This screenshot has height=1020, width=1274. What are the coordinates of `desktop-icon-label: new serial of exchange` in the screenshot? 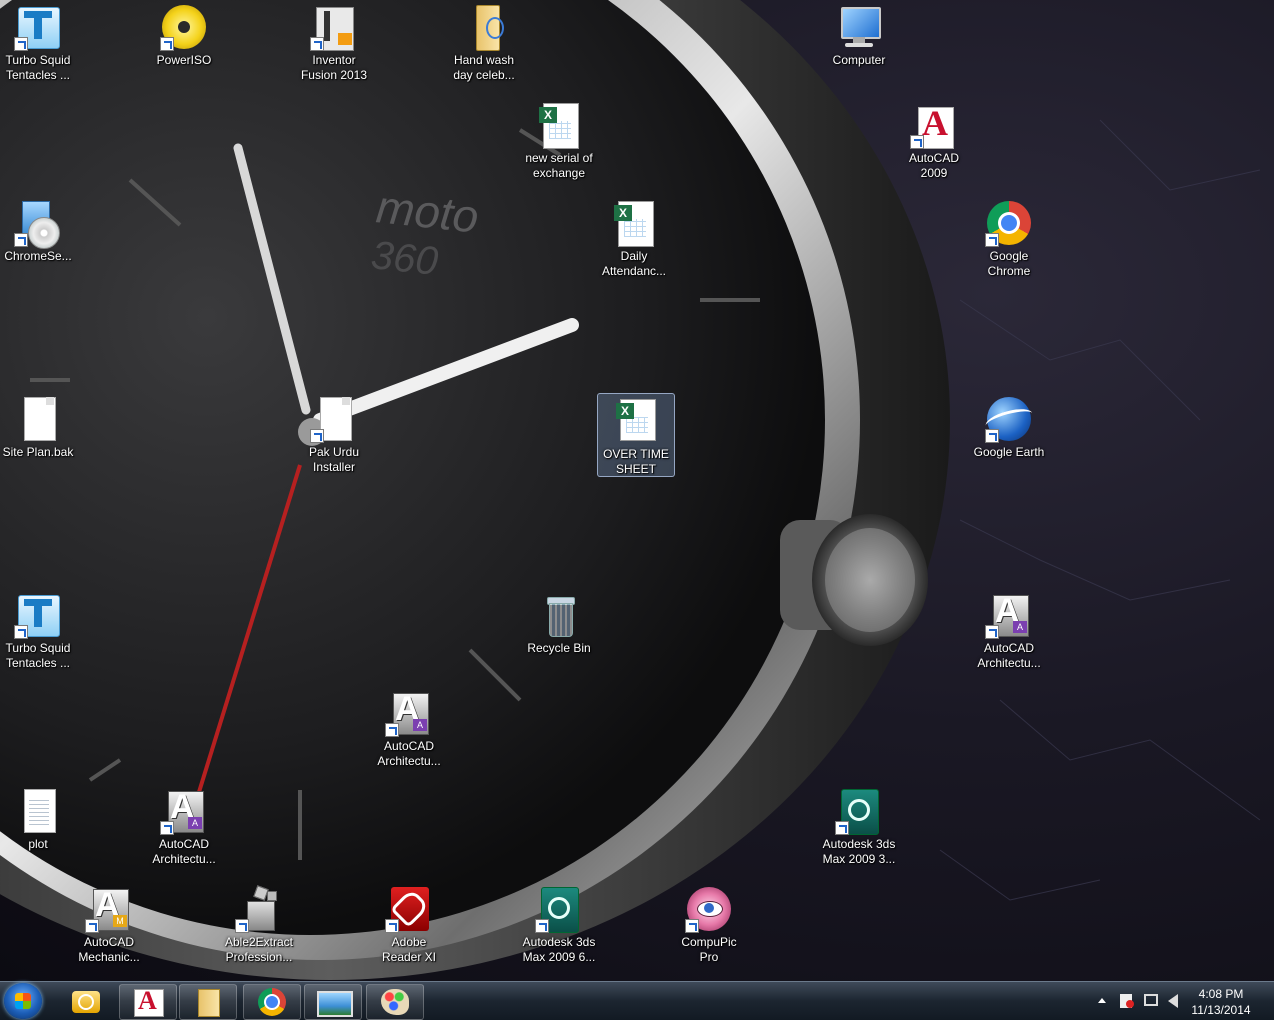 It's located at (559, 165).